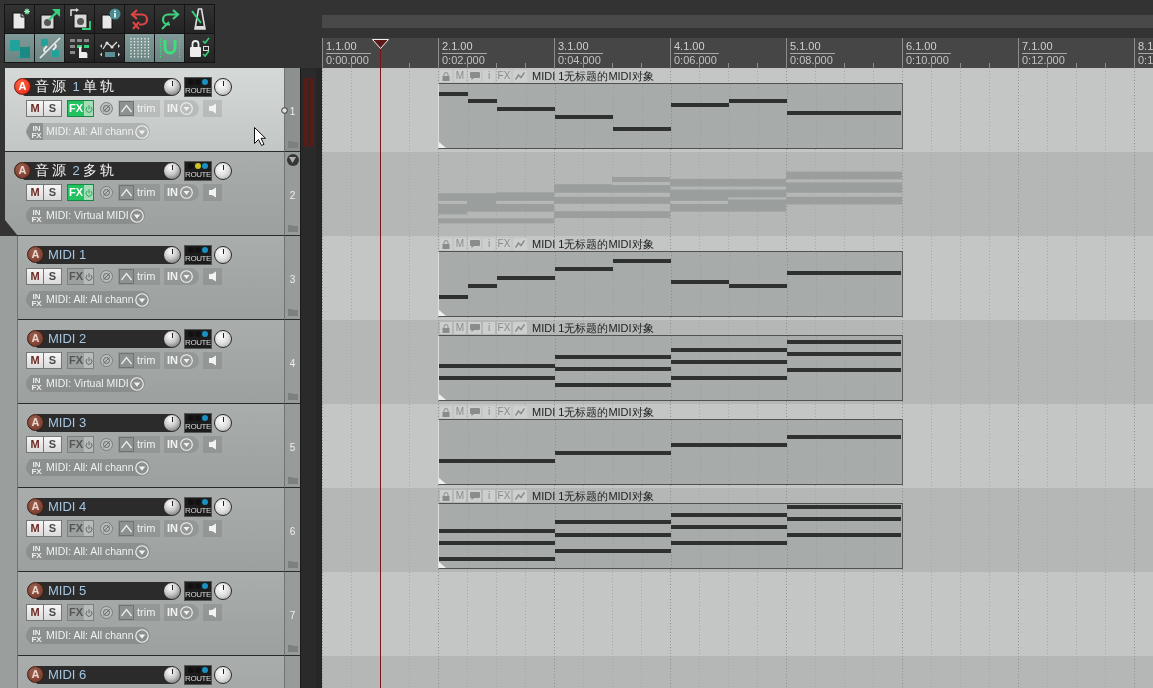  What do you see at coordinates (380, 363) in the screenshot?
I see `edit-cursor` at bounding box center [380, 363].